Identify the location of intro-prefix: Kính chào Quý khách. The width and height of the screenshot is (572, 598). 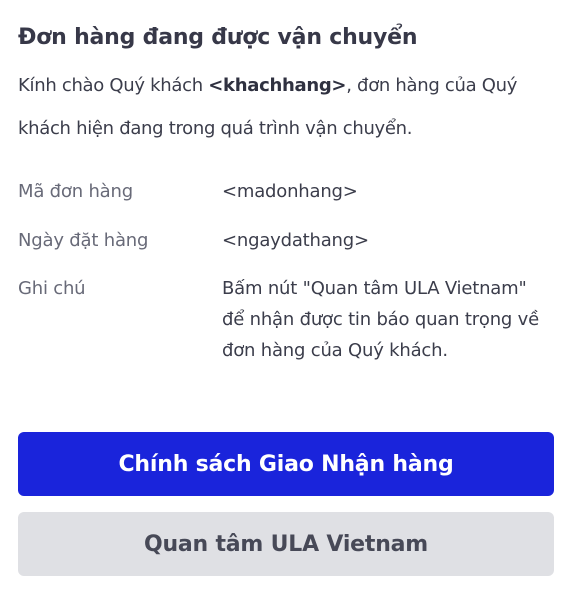
(113, 85).